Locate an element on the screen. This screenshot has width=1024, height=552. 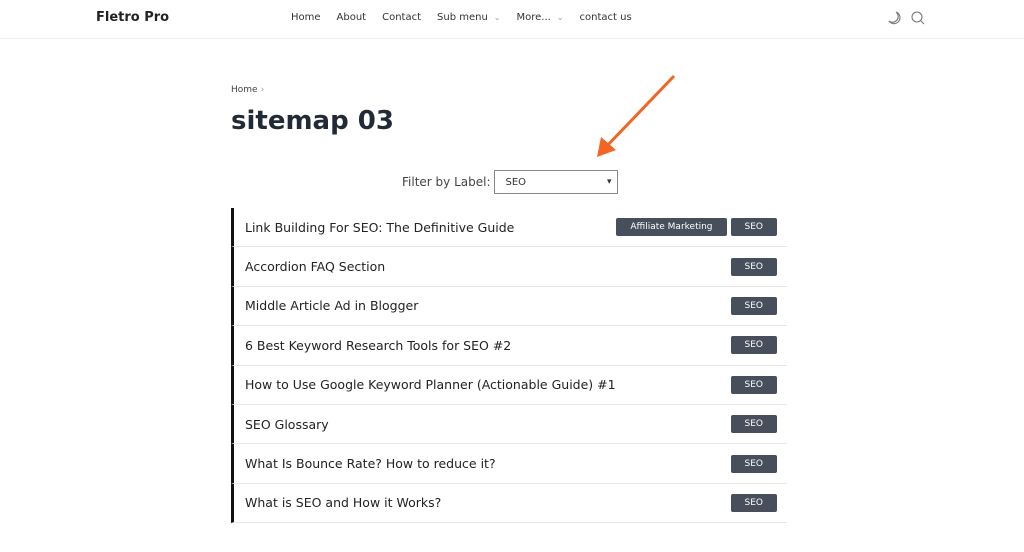
post-title-link: Middle Article Ad in Blogger is located at coordinates (331, 305).